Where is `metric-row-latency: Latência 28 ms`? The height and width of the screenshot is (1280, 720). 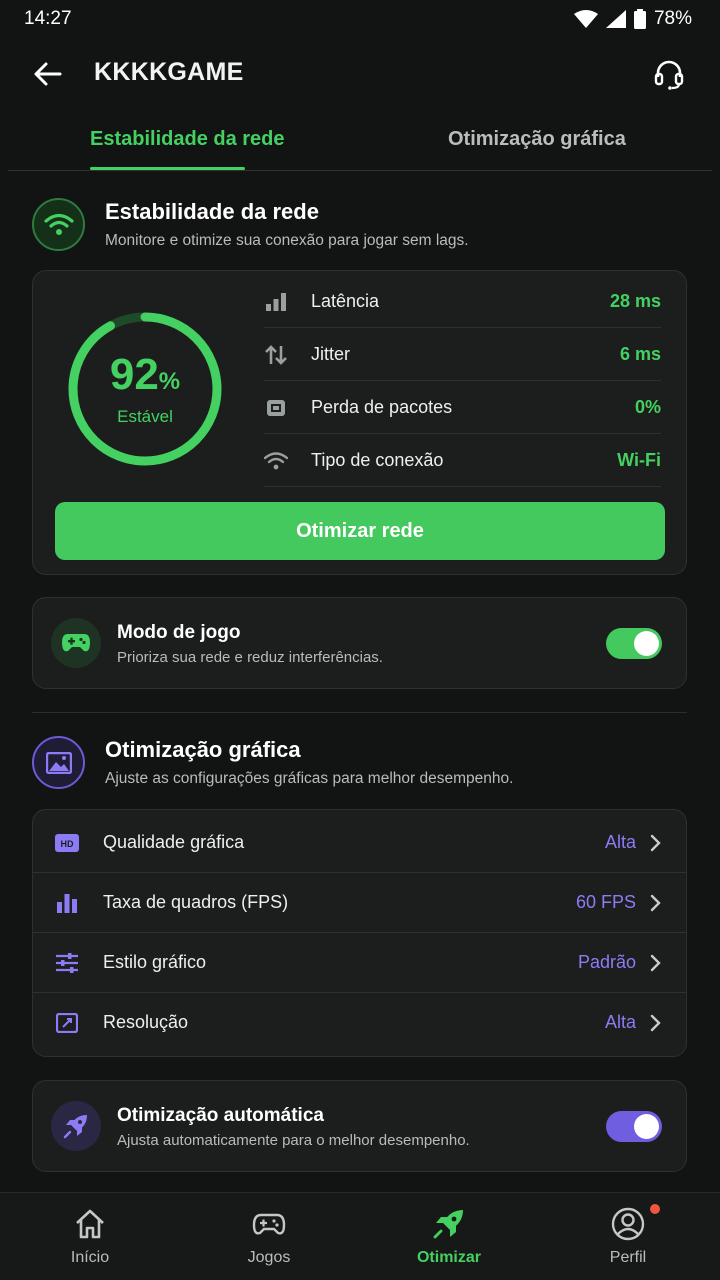 metric-row-latency: Latência 28 ms is located at coordinates (462, 301).